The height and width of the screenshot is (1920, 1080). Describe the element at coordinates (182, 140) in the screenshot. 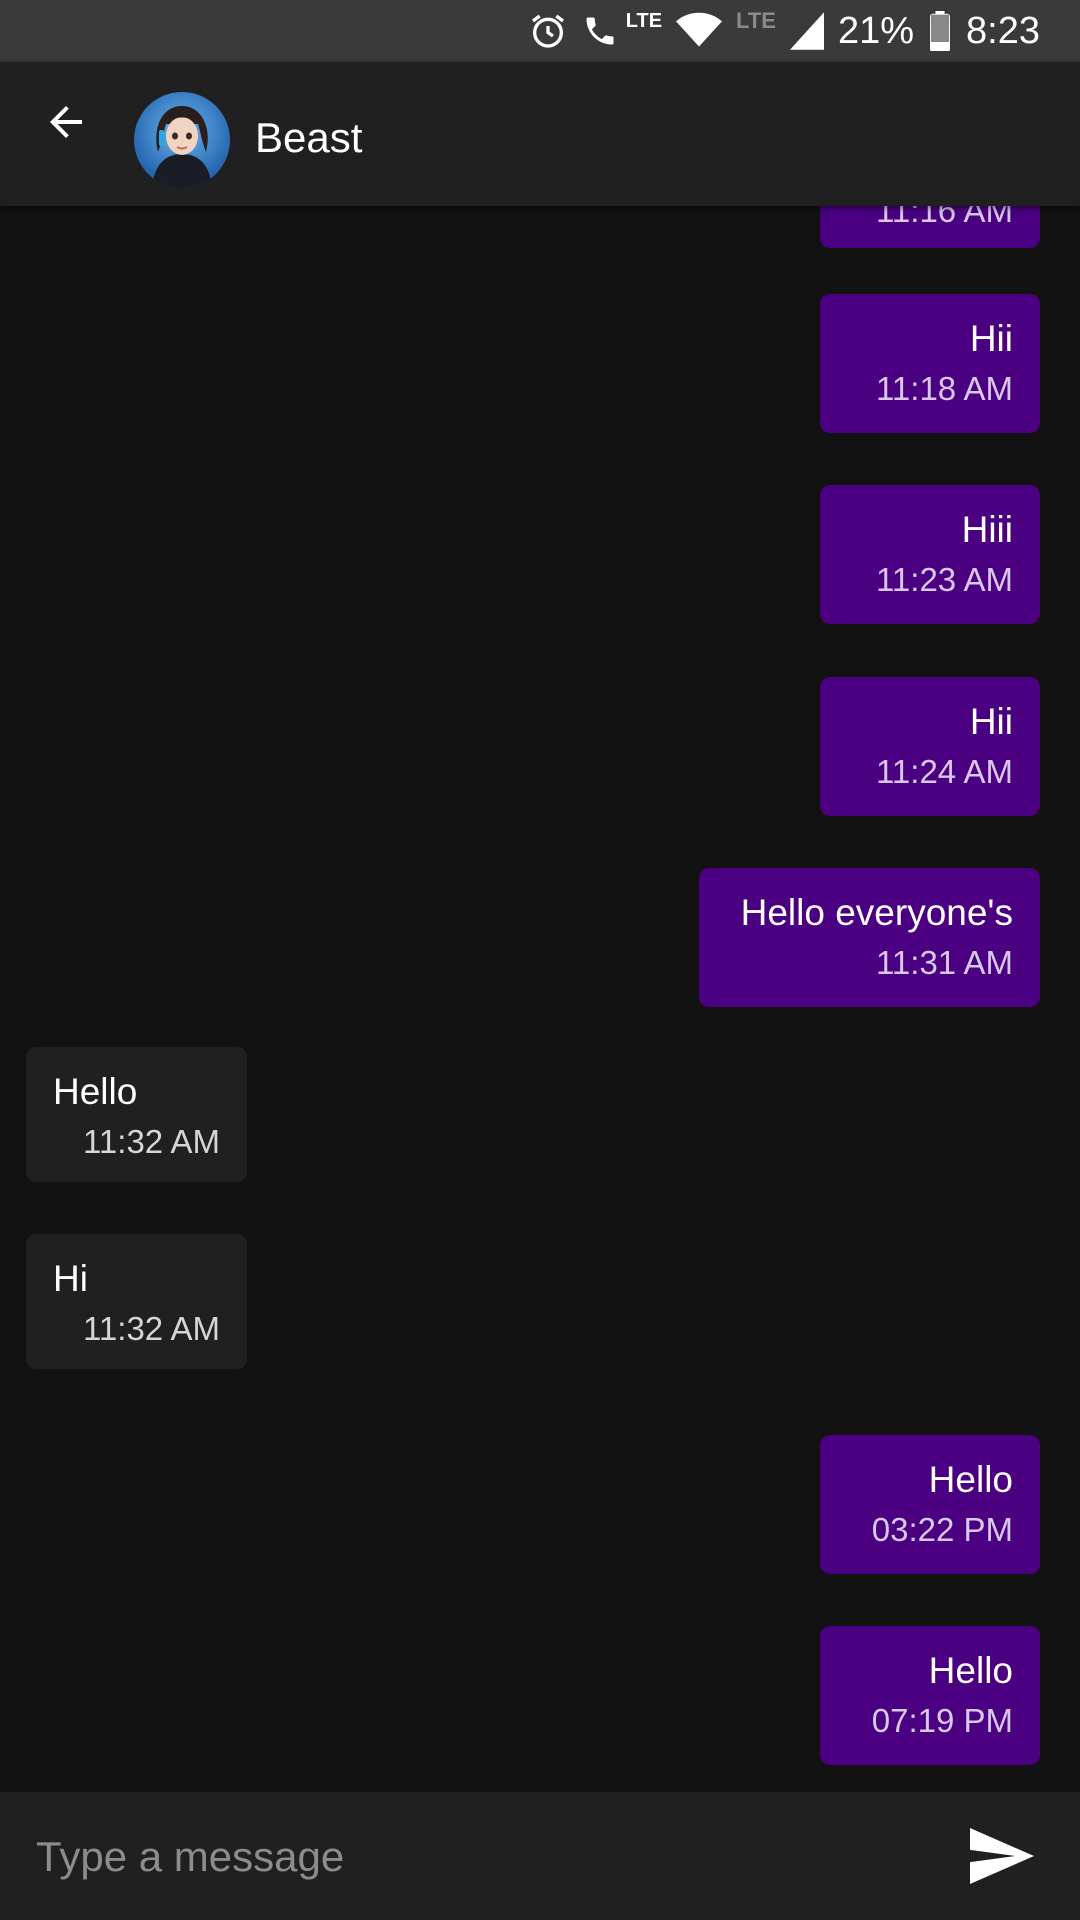

I see `avatar` at that location.